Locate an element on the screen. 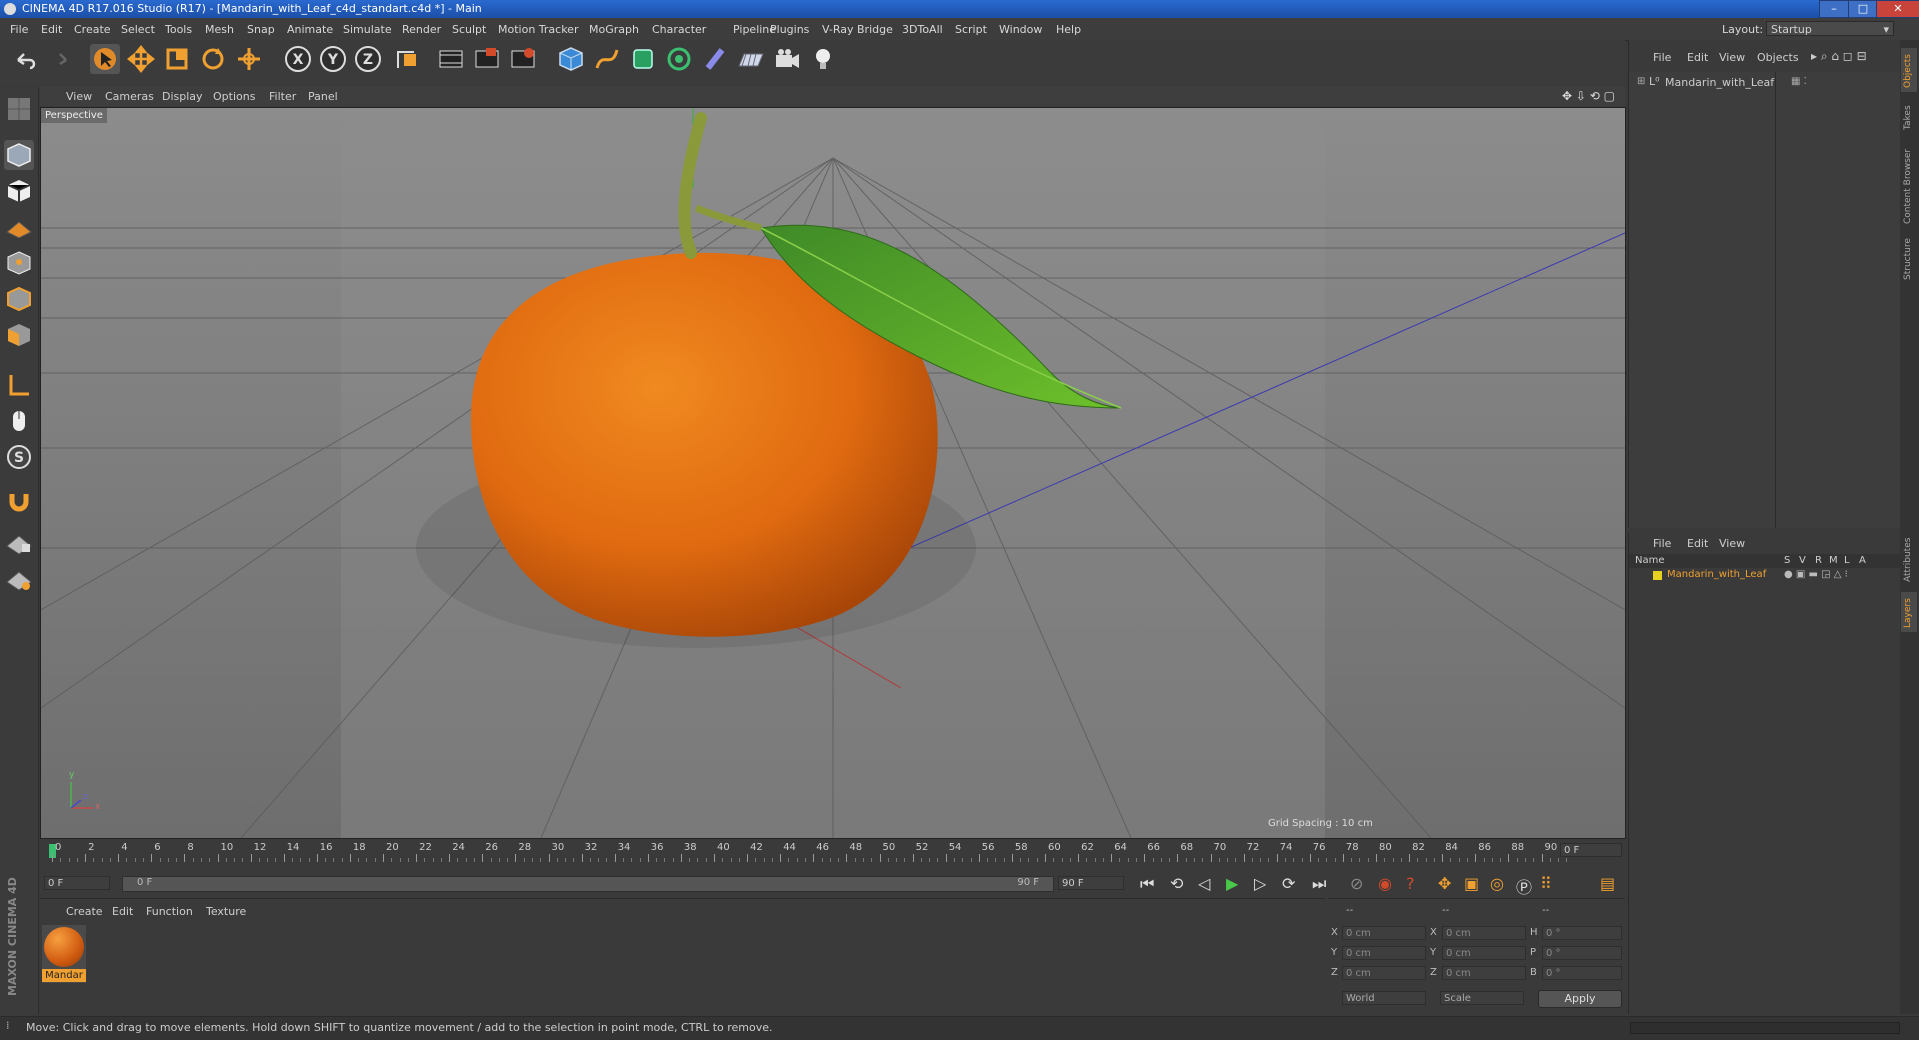  y-axis-lock-icon: Y is located at coordinates (333, 59).